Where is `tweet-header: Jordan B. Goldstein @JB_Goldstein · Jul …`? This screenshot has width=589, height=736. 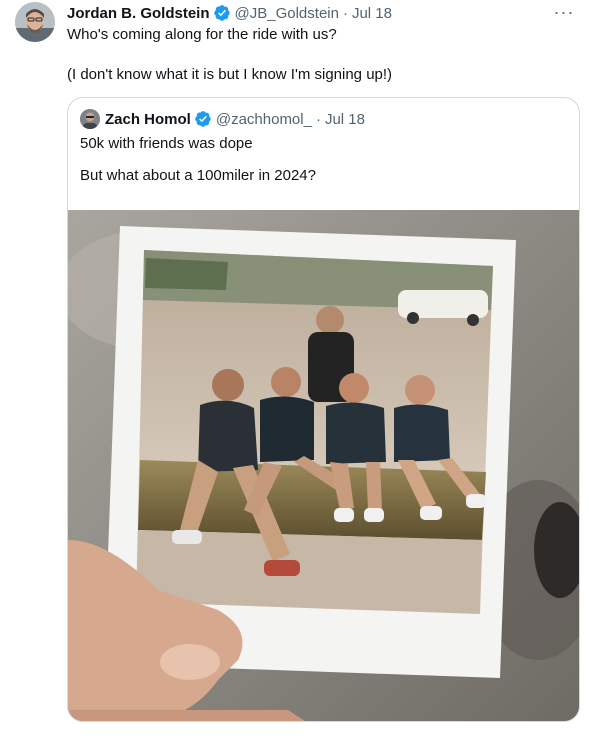 tweet-header: Jordan B. Goldstein @JB_Goldstein · Jul … is located at coordinates (229, 13).